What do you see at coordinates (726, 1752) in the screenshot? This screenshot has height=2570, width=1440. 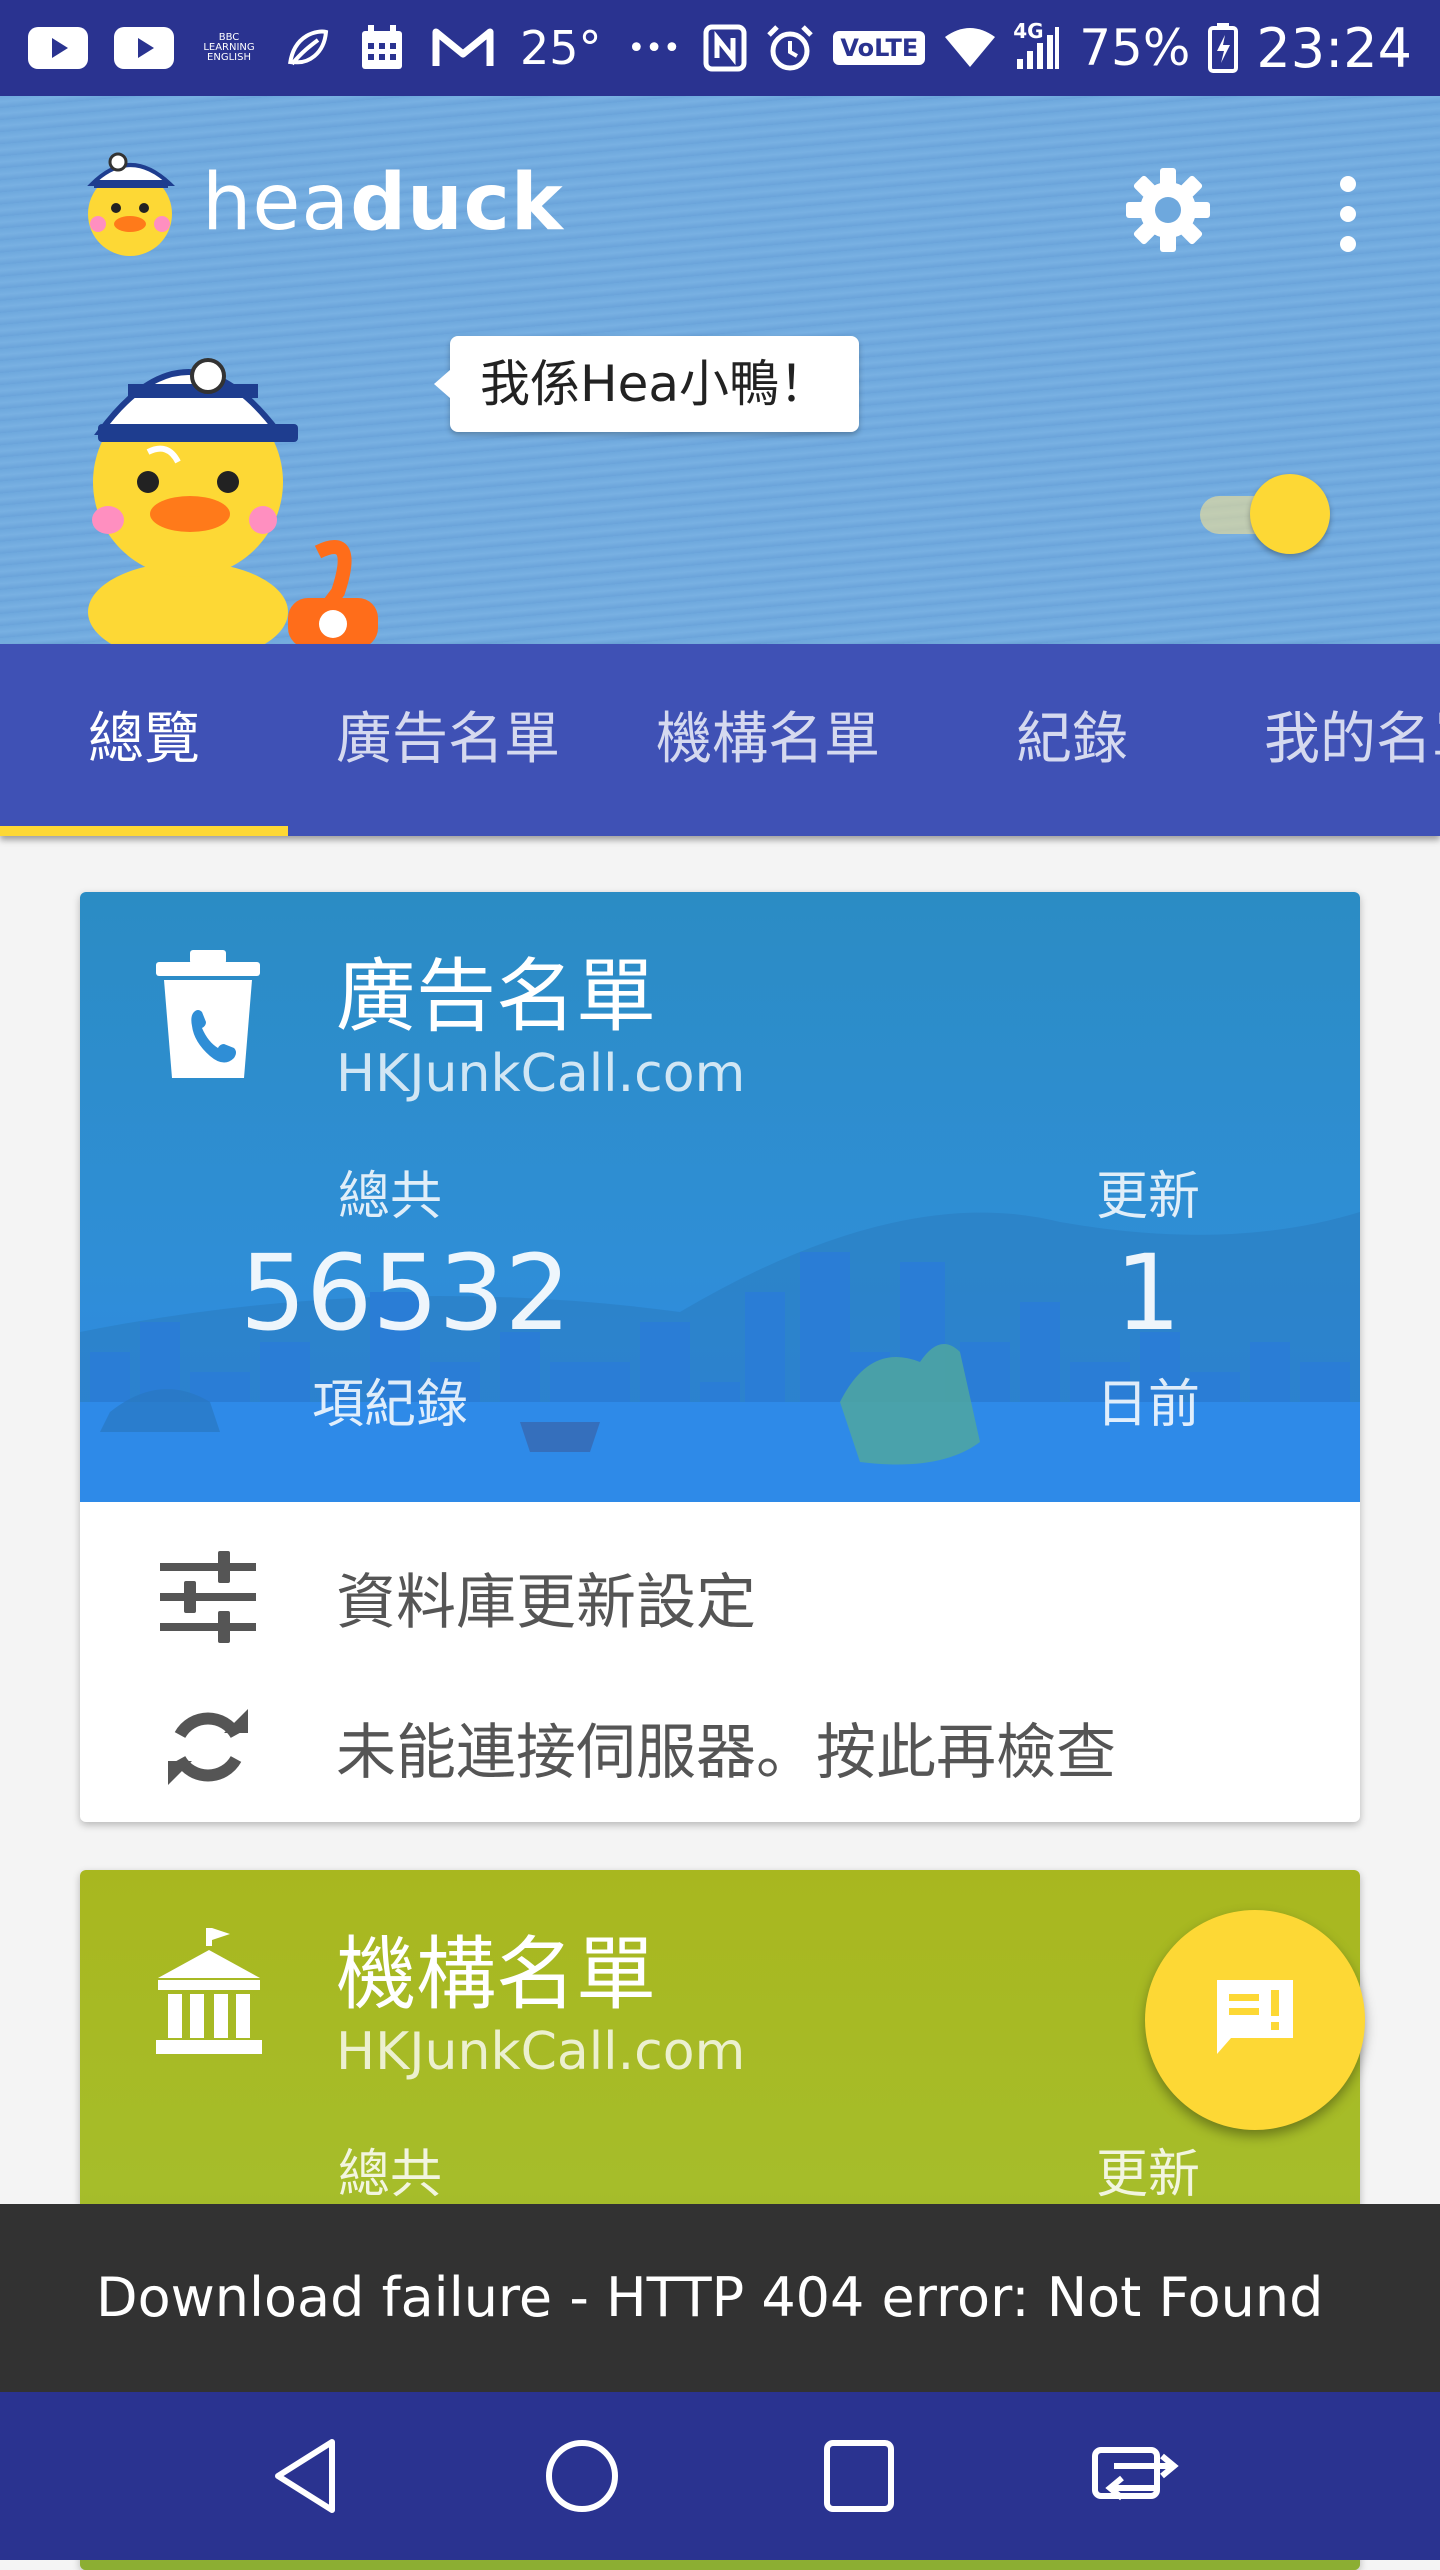 I see `recheck-server-label: 未能連接伺服器。按此再檢查` at bounding box center [726, 1752].